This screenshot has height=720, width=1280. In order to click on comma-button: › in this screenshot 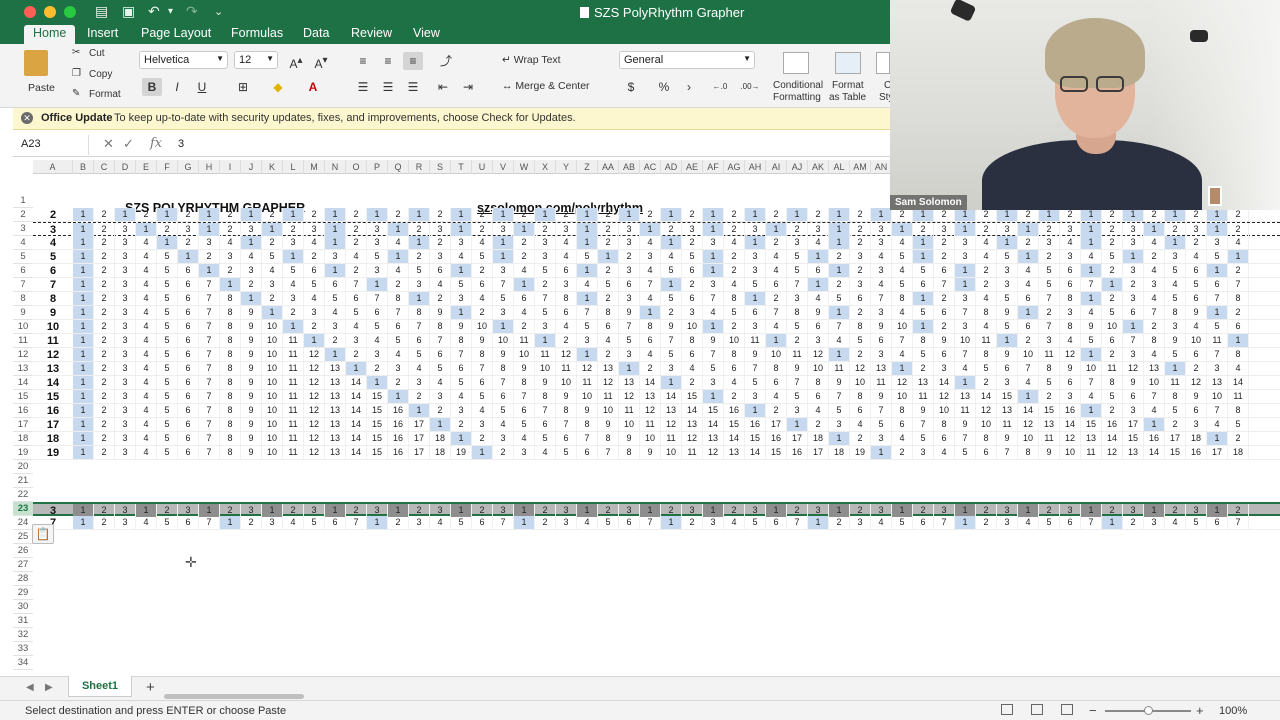, I will do `click(689, 87)`.